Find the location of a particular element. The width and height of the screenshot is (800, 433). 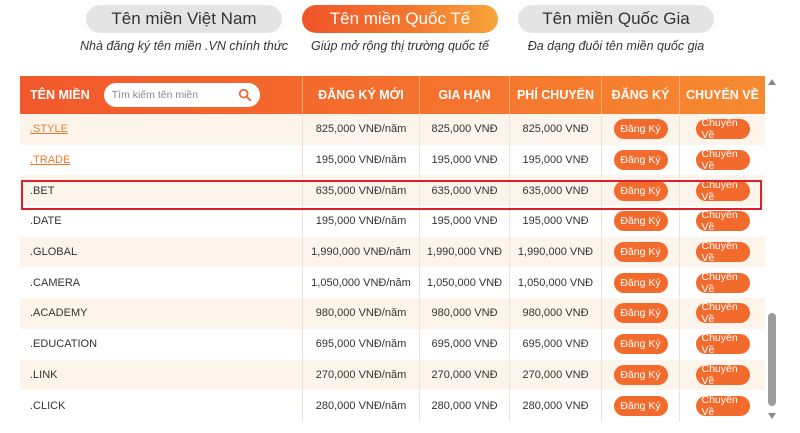

renew-price: 270,000 VNĐ is located at coordinates (464, 374).